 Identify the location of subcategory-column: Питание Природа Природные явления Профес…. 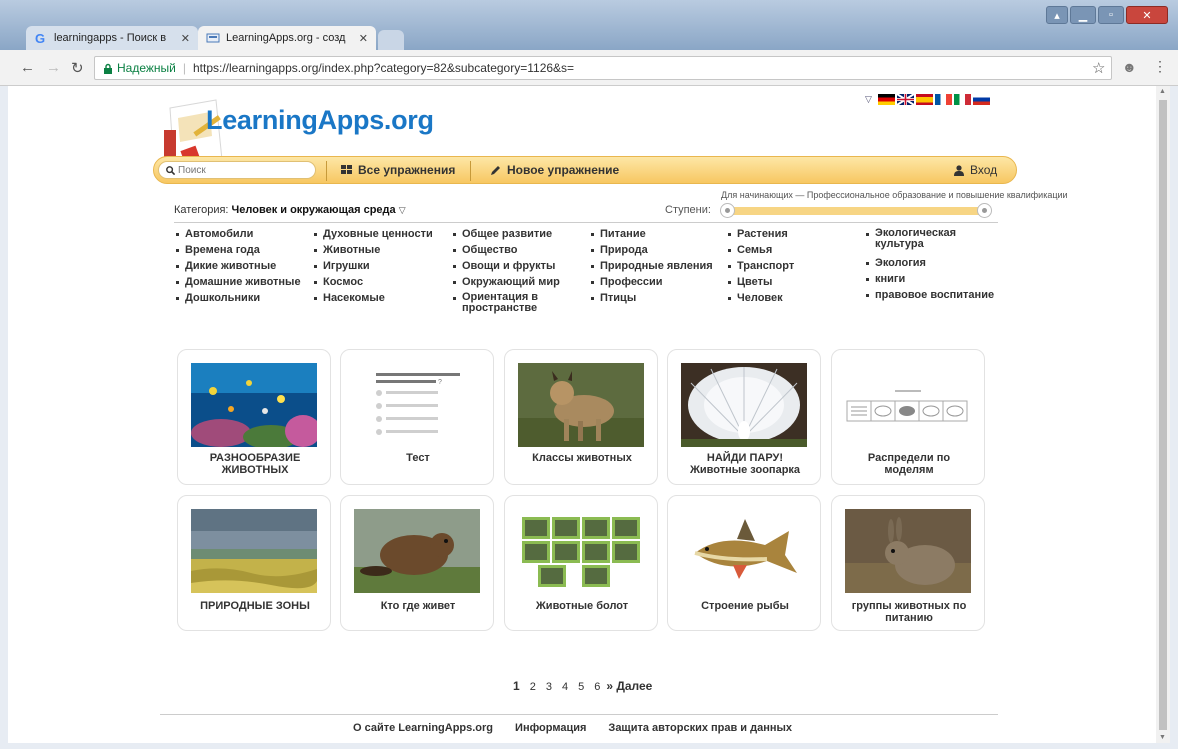
(652, 266).